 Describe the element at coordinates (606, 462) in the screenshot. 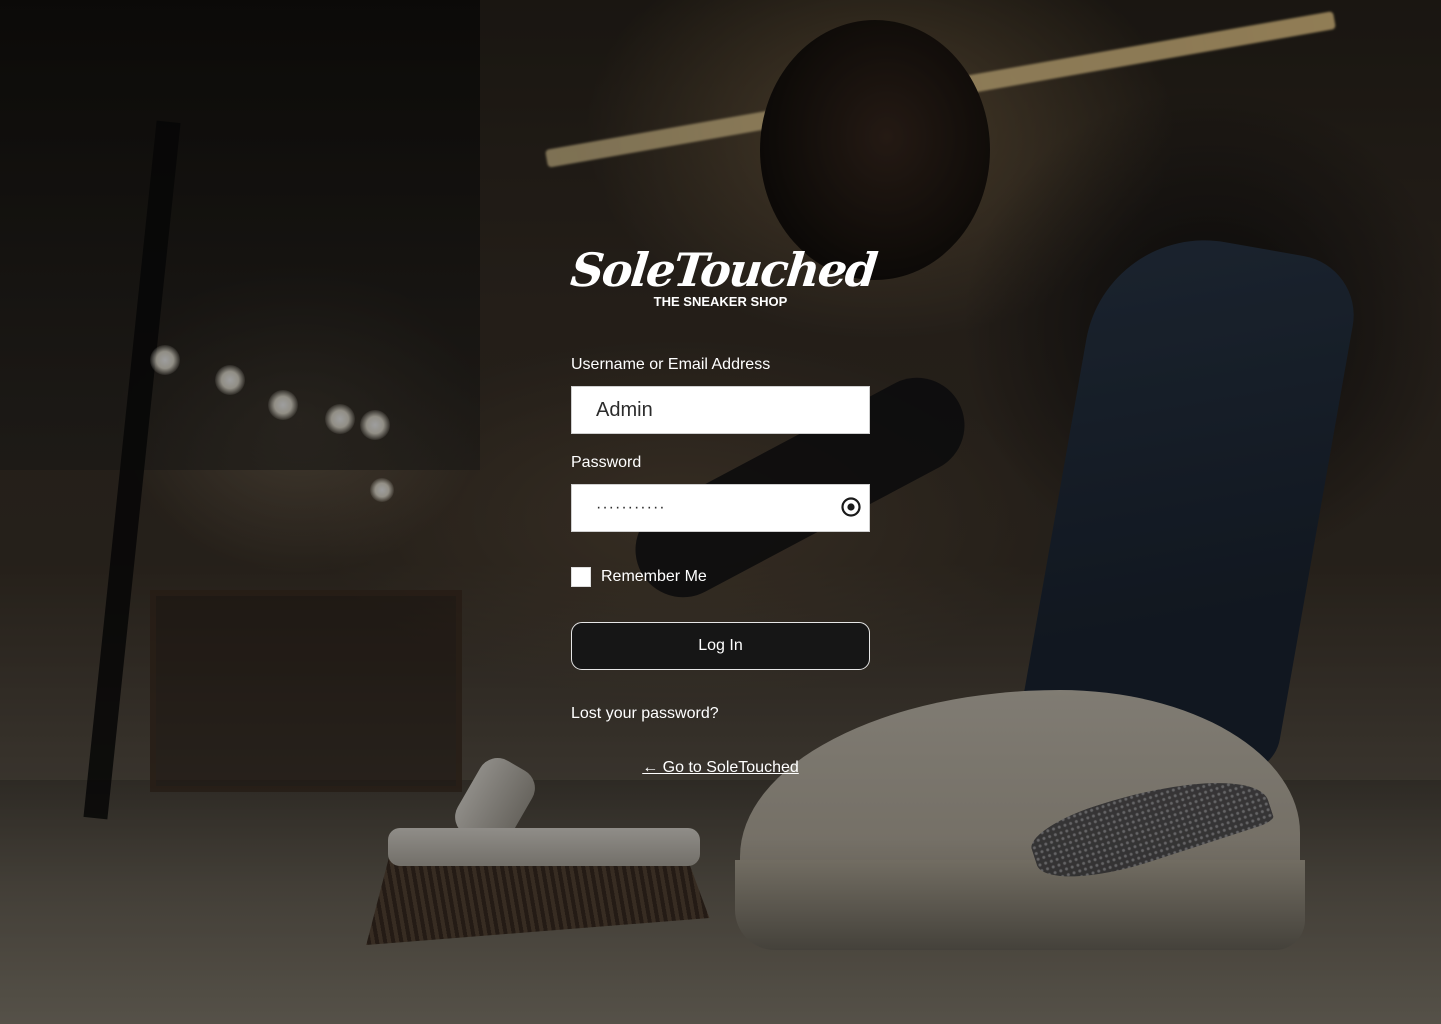

I see `password-label: Password` at that location.